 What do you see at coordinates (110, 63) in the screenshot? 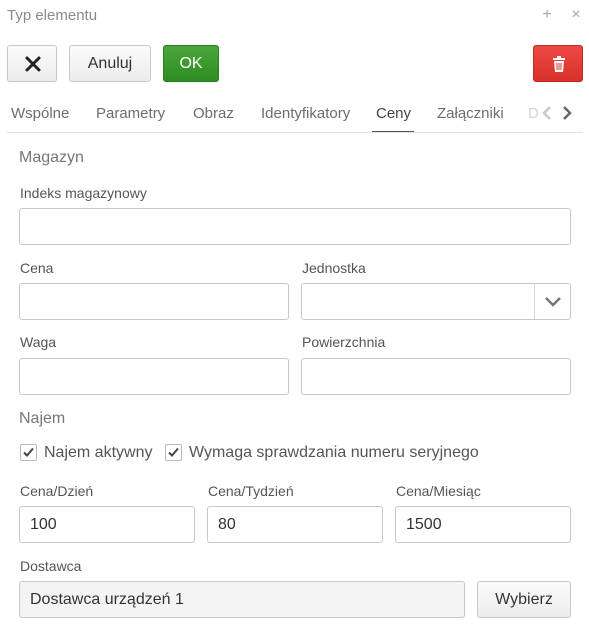
I see `cancel-button: Anuluj` at bounding box center [110, 63].